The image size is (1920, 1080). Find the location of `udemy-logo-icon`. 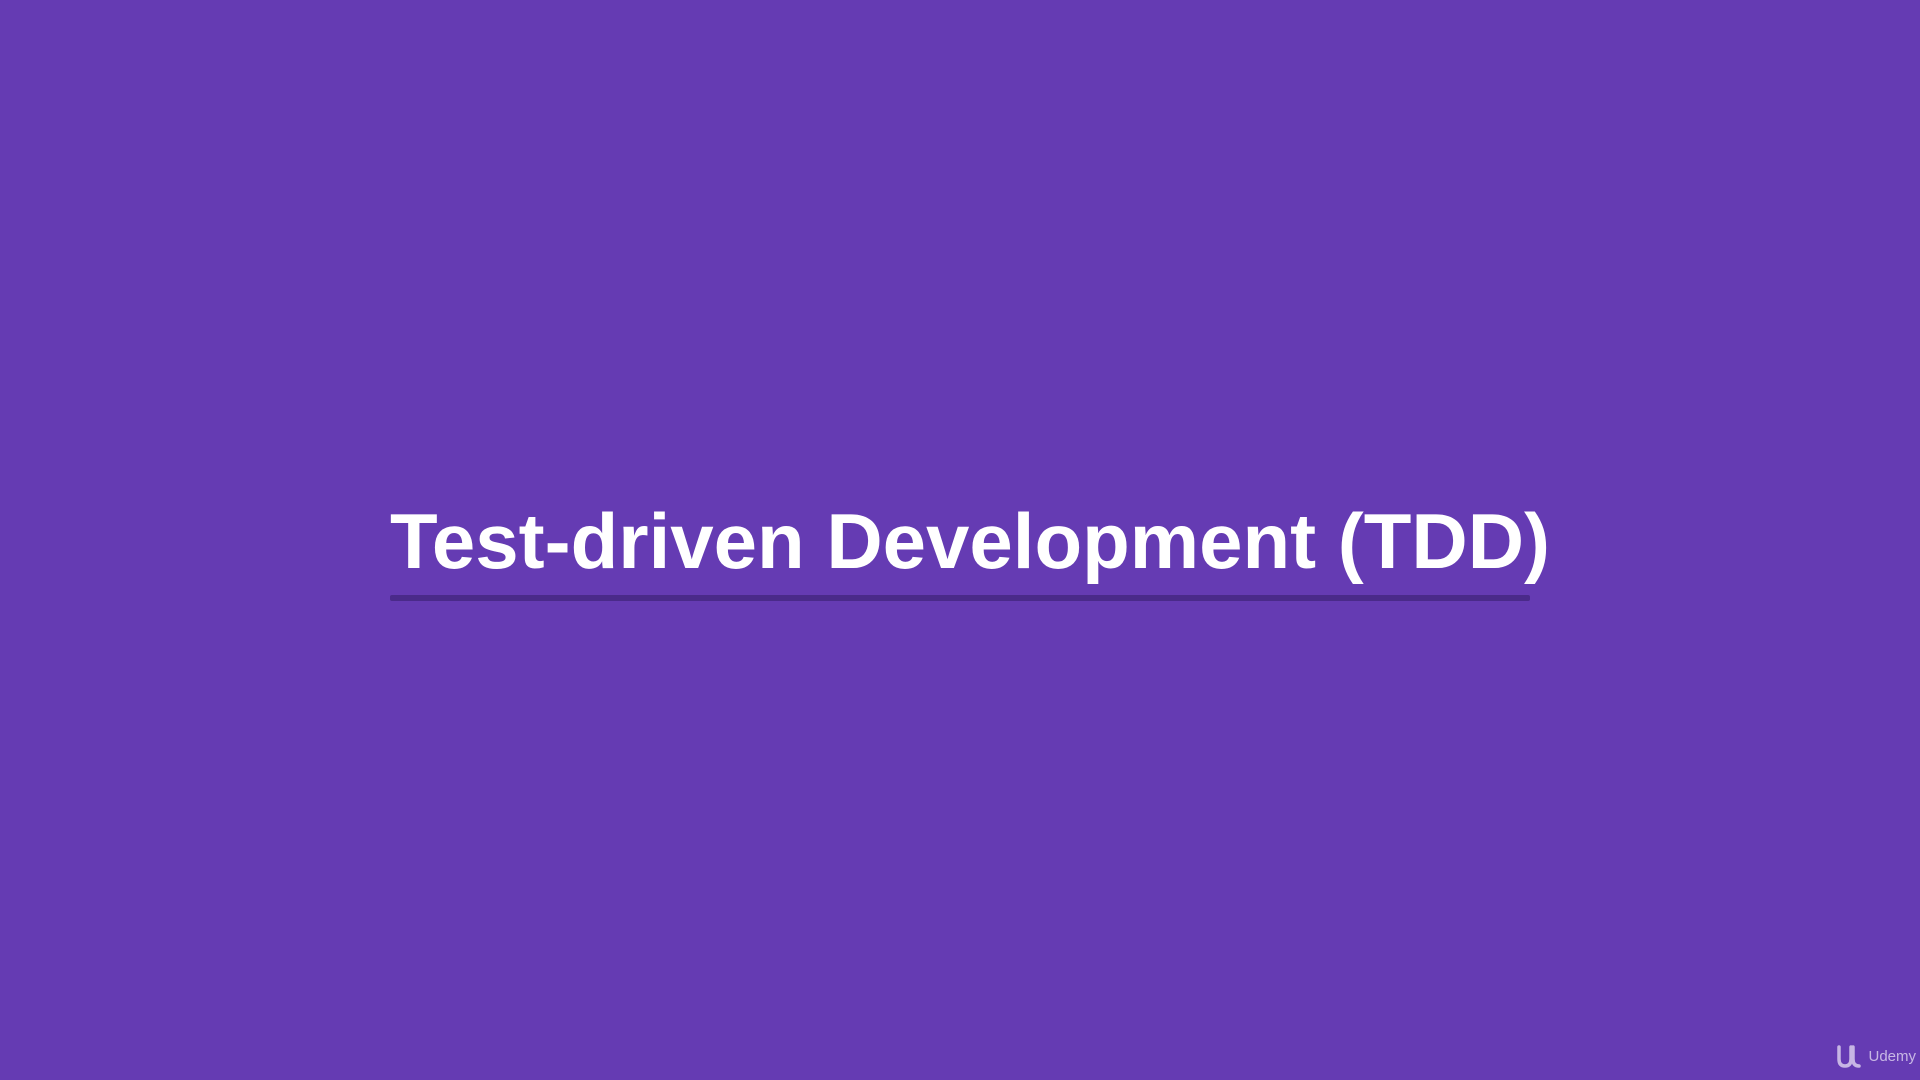

udemy-logo-icon is located at coordinates (1849, 1056).